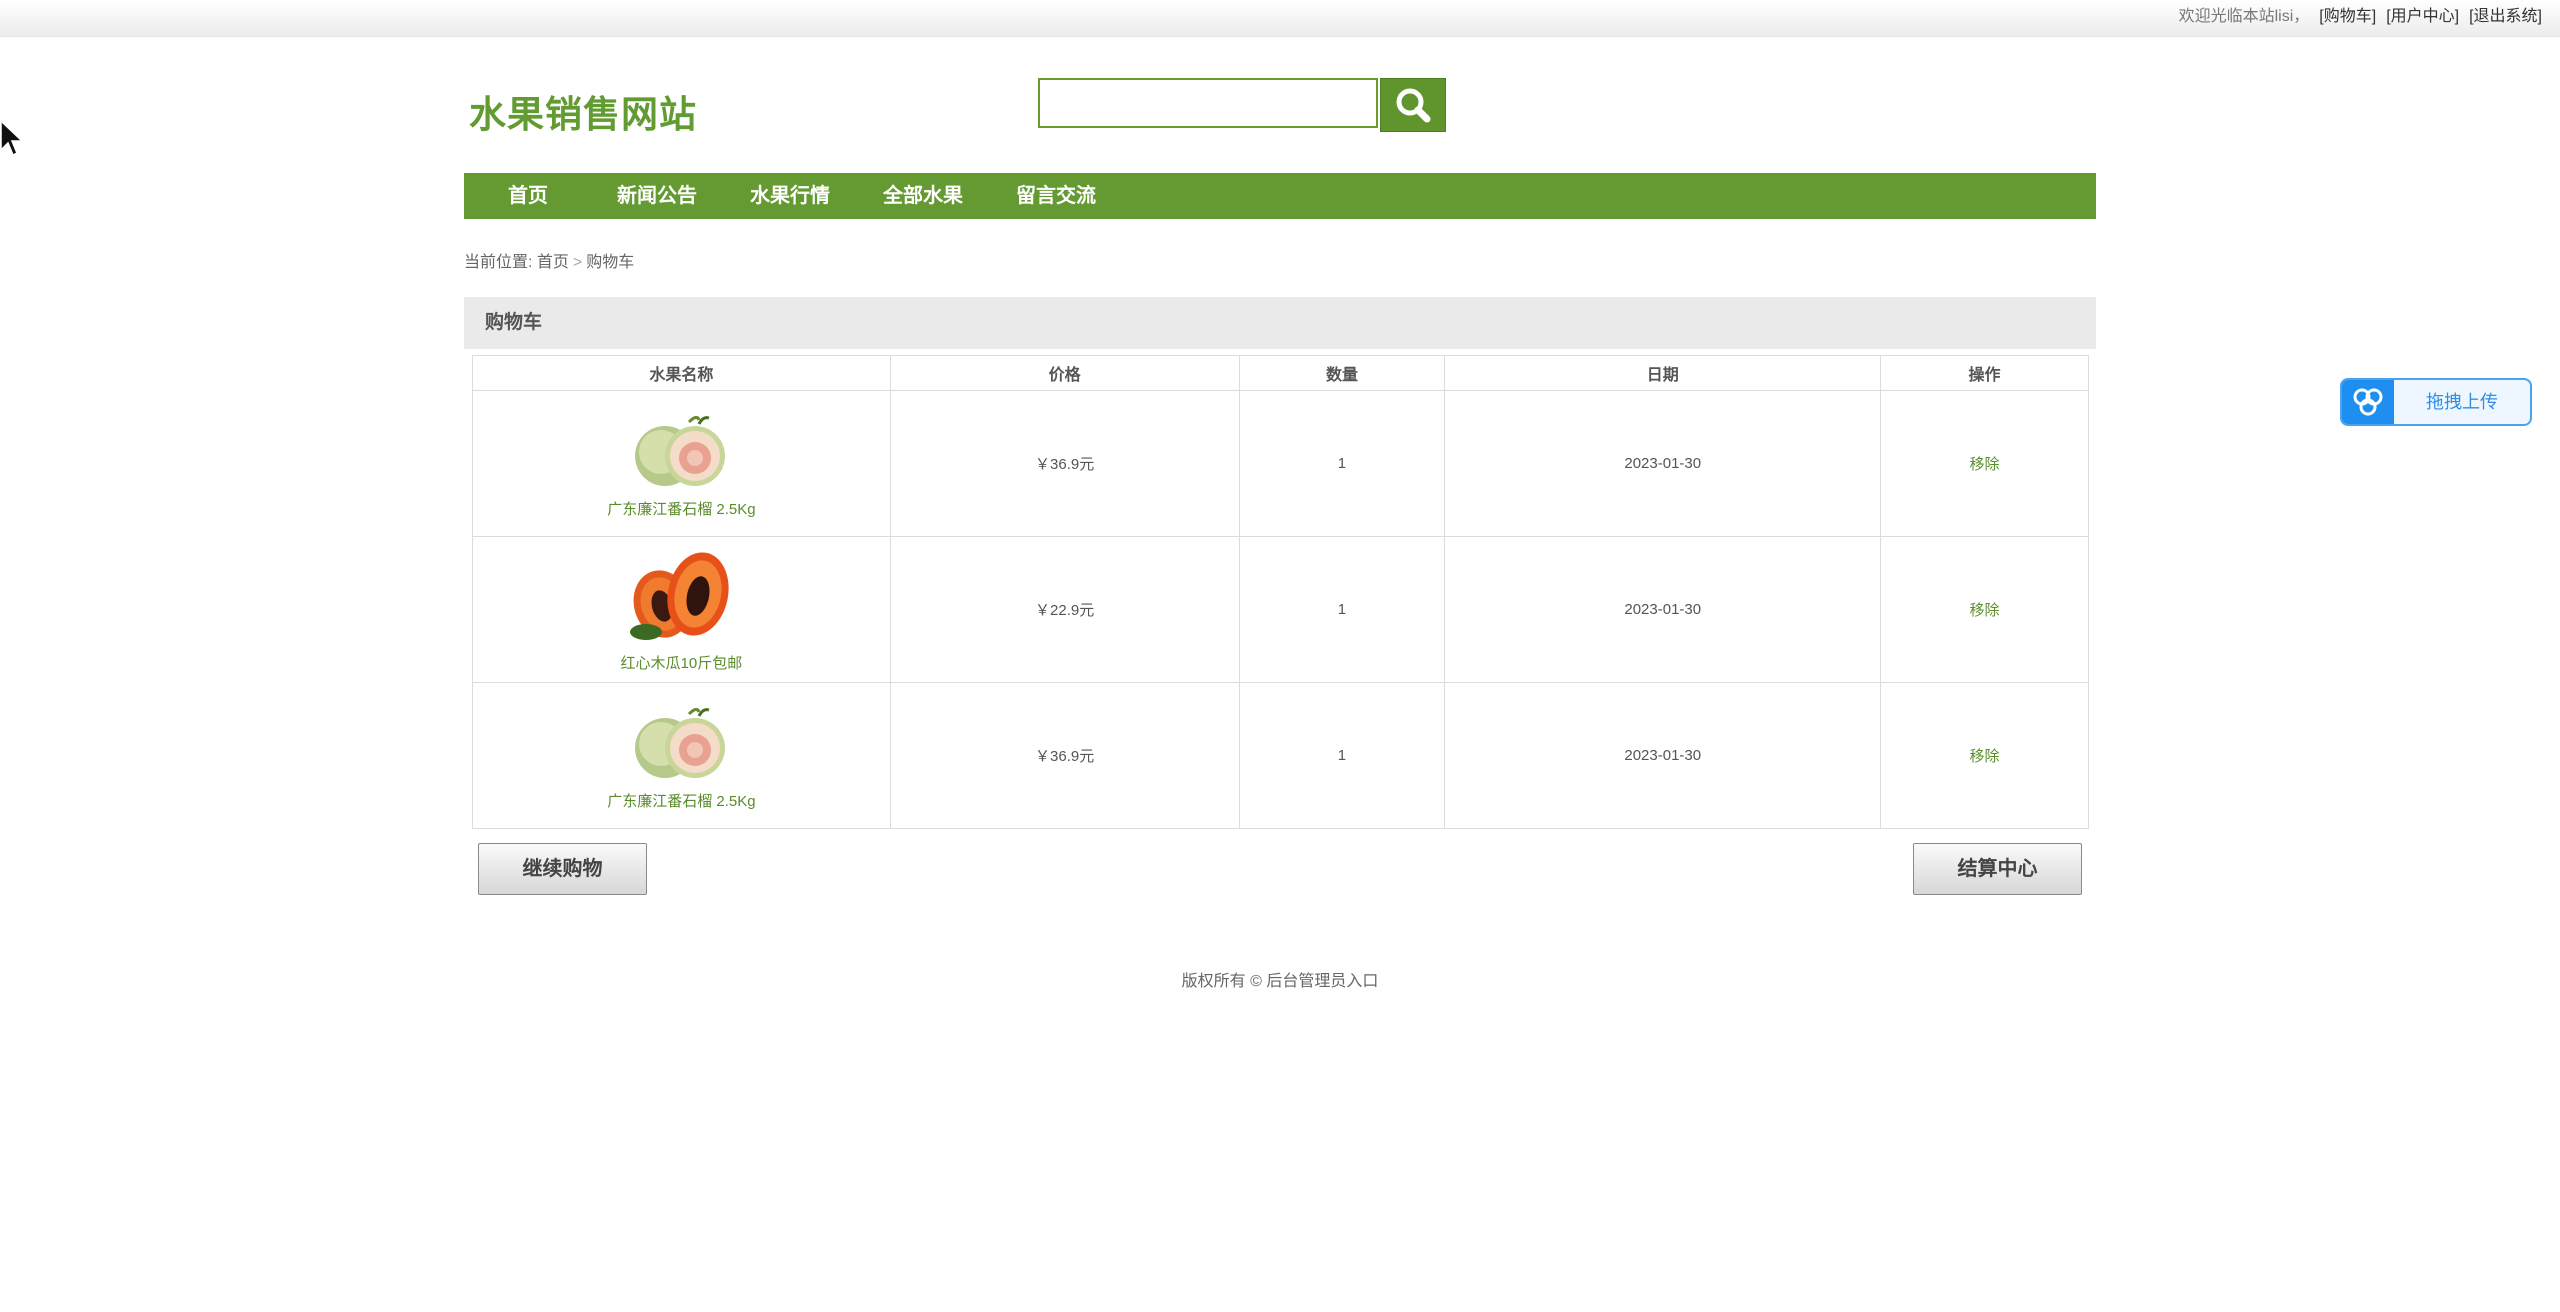  What do you see at coordinates (2368, 402) in the screenshot?
I see `upload-logo-icon` at bounding box center [2368, 402].